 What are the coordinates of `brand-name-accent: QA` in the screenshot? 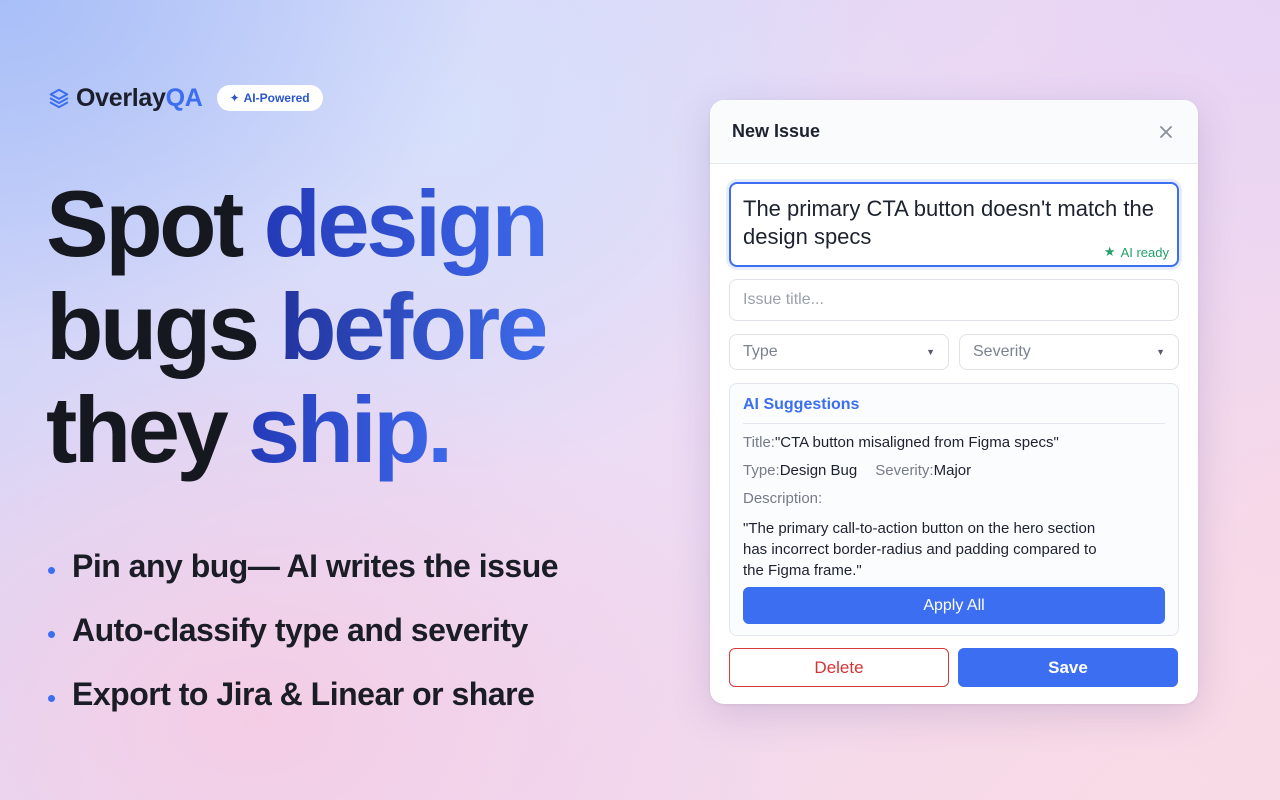 It's located at (184, 97).